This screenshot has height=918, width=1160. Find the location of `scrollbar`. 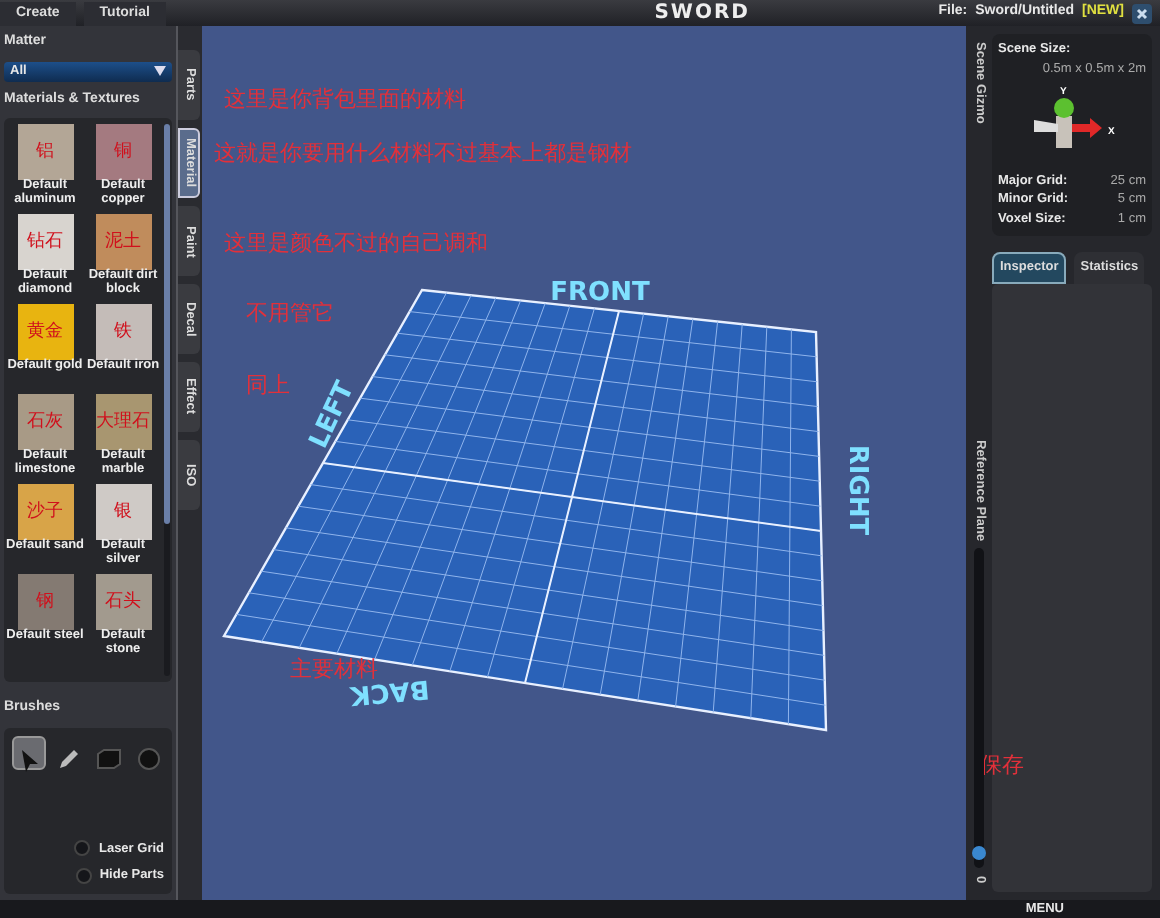

scrollbar is located at coordinates (167, 400).